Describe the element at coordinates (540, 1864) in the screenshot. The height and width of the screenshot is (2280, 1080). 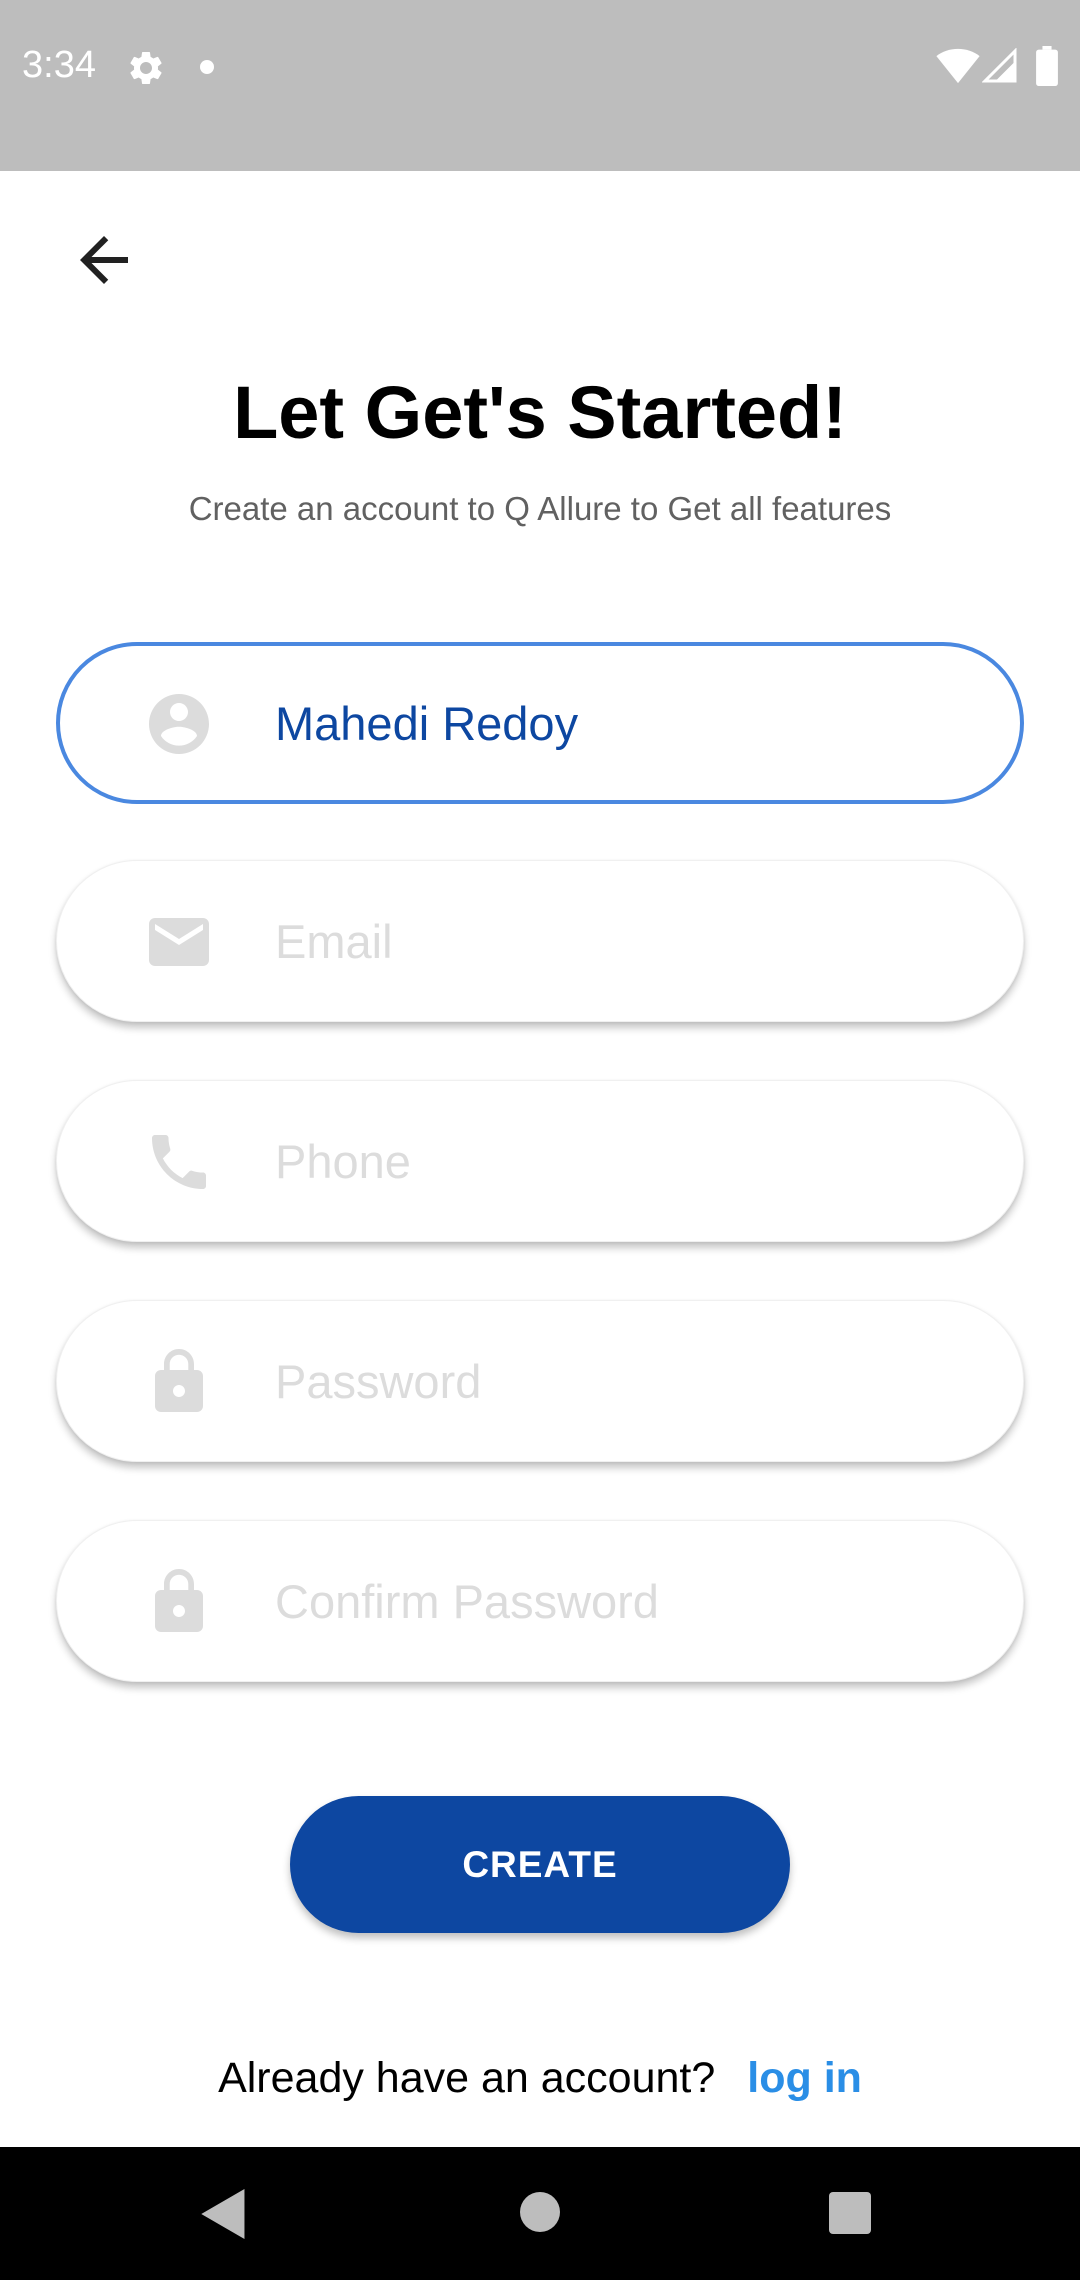
I see `create-button: CREATE` at that location.